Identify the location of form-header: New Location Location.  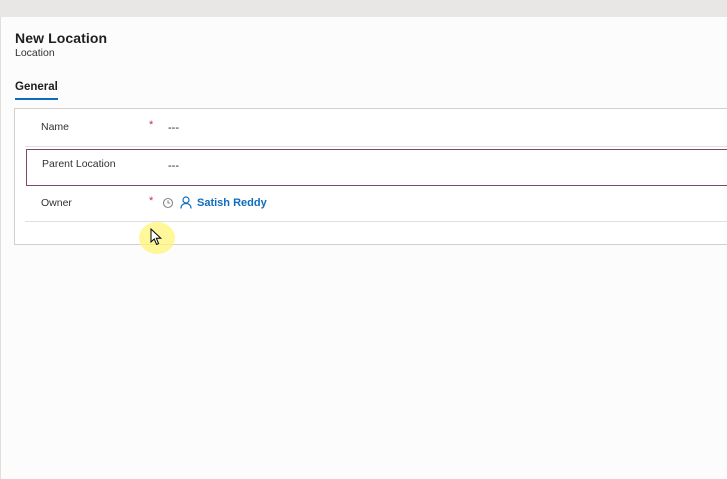
(61, 45).